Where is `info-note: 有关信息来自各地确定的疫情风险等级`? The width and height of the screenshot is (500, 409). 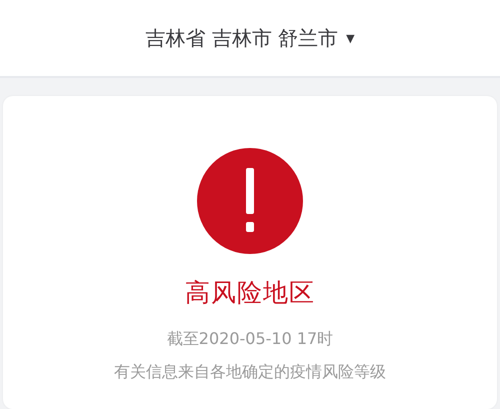
info-note: 有关信息来自各地确定的疫情风险等级 is located at coordinates (250, 372).